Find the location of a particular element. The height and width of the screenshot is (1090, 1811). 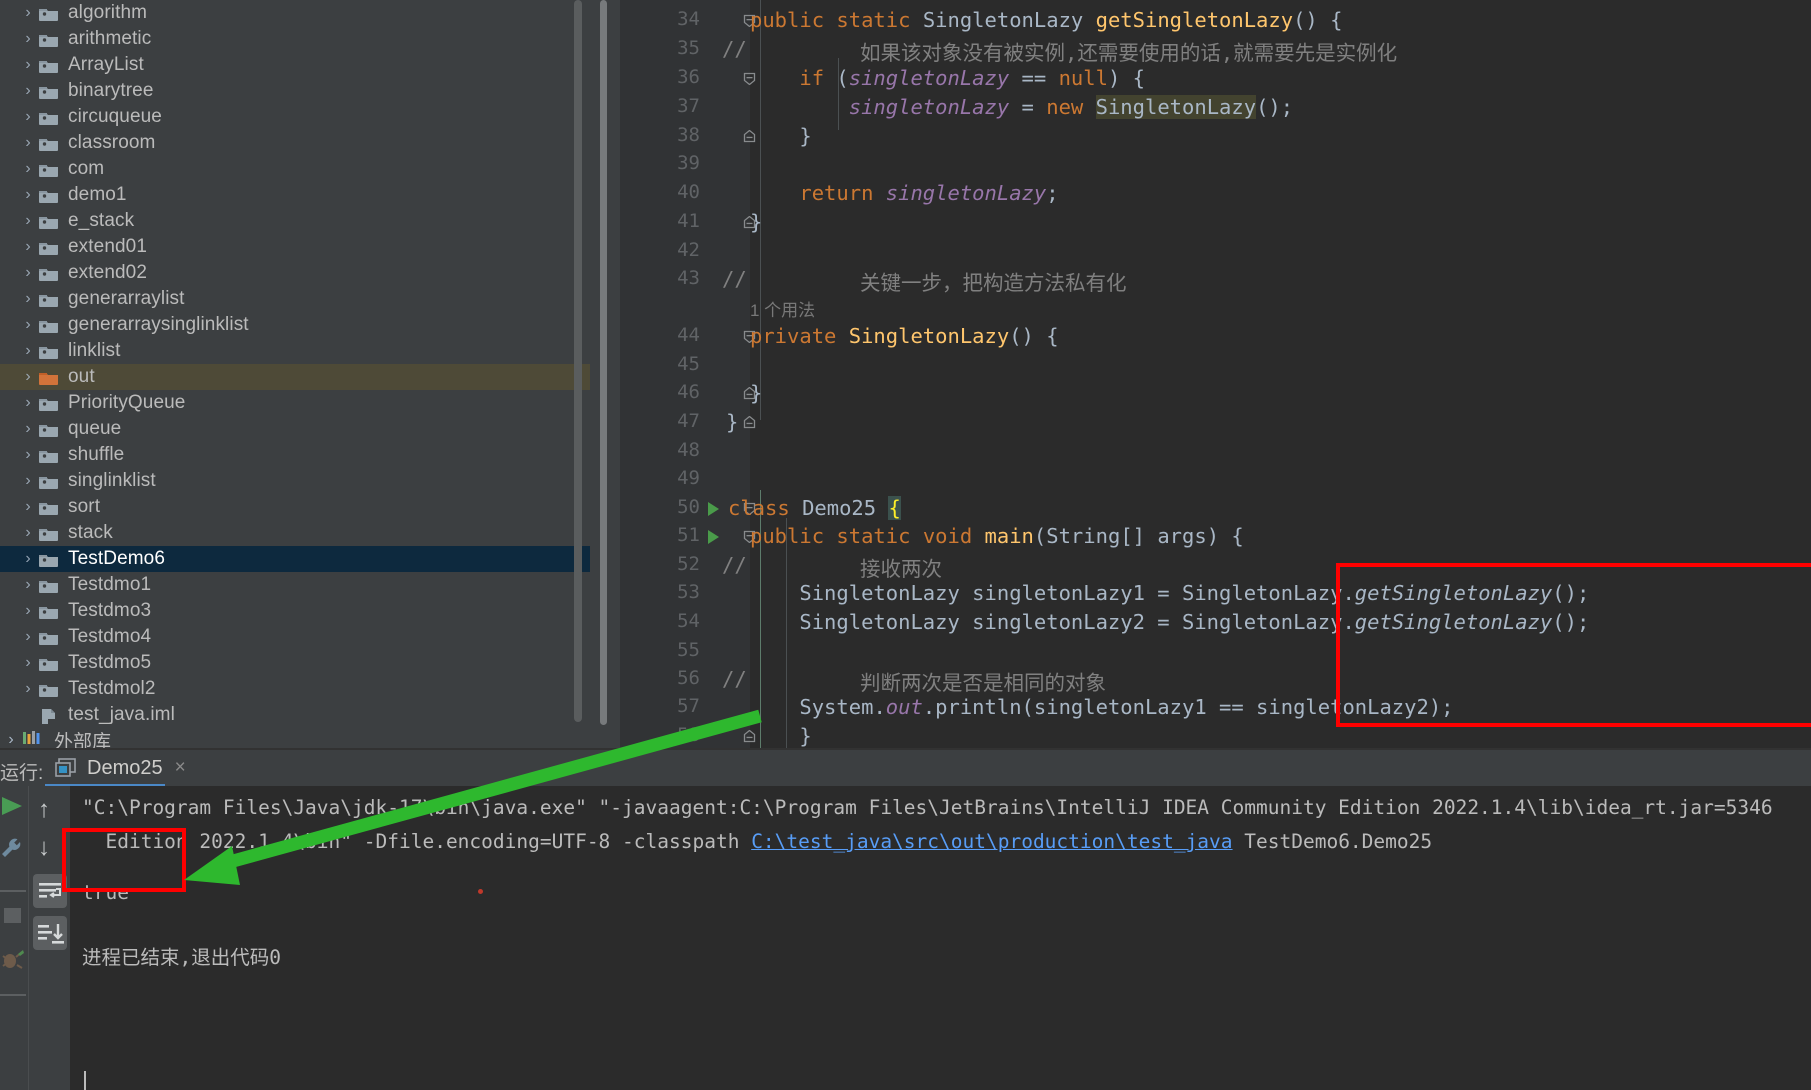

line-number: 35 is located at coordinates (688, 48).